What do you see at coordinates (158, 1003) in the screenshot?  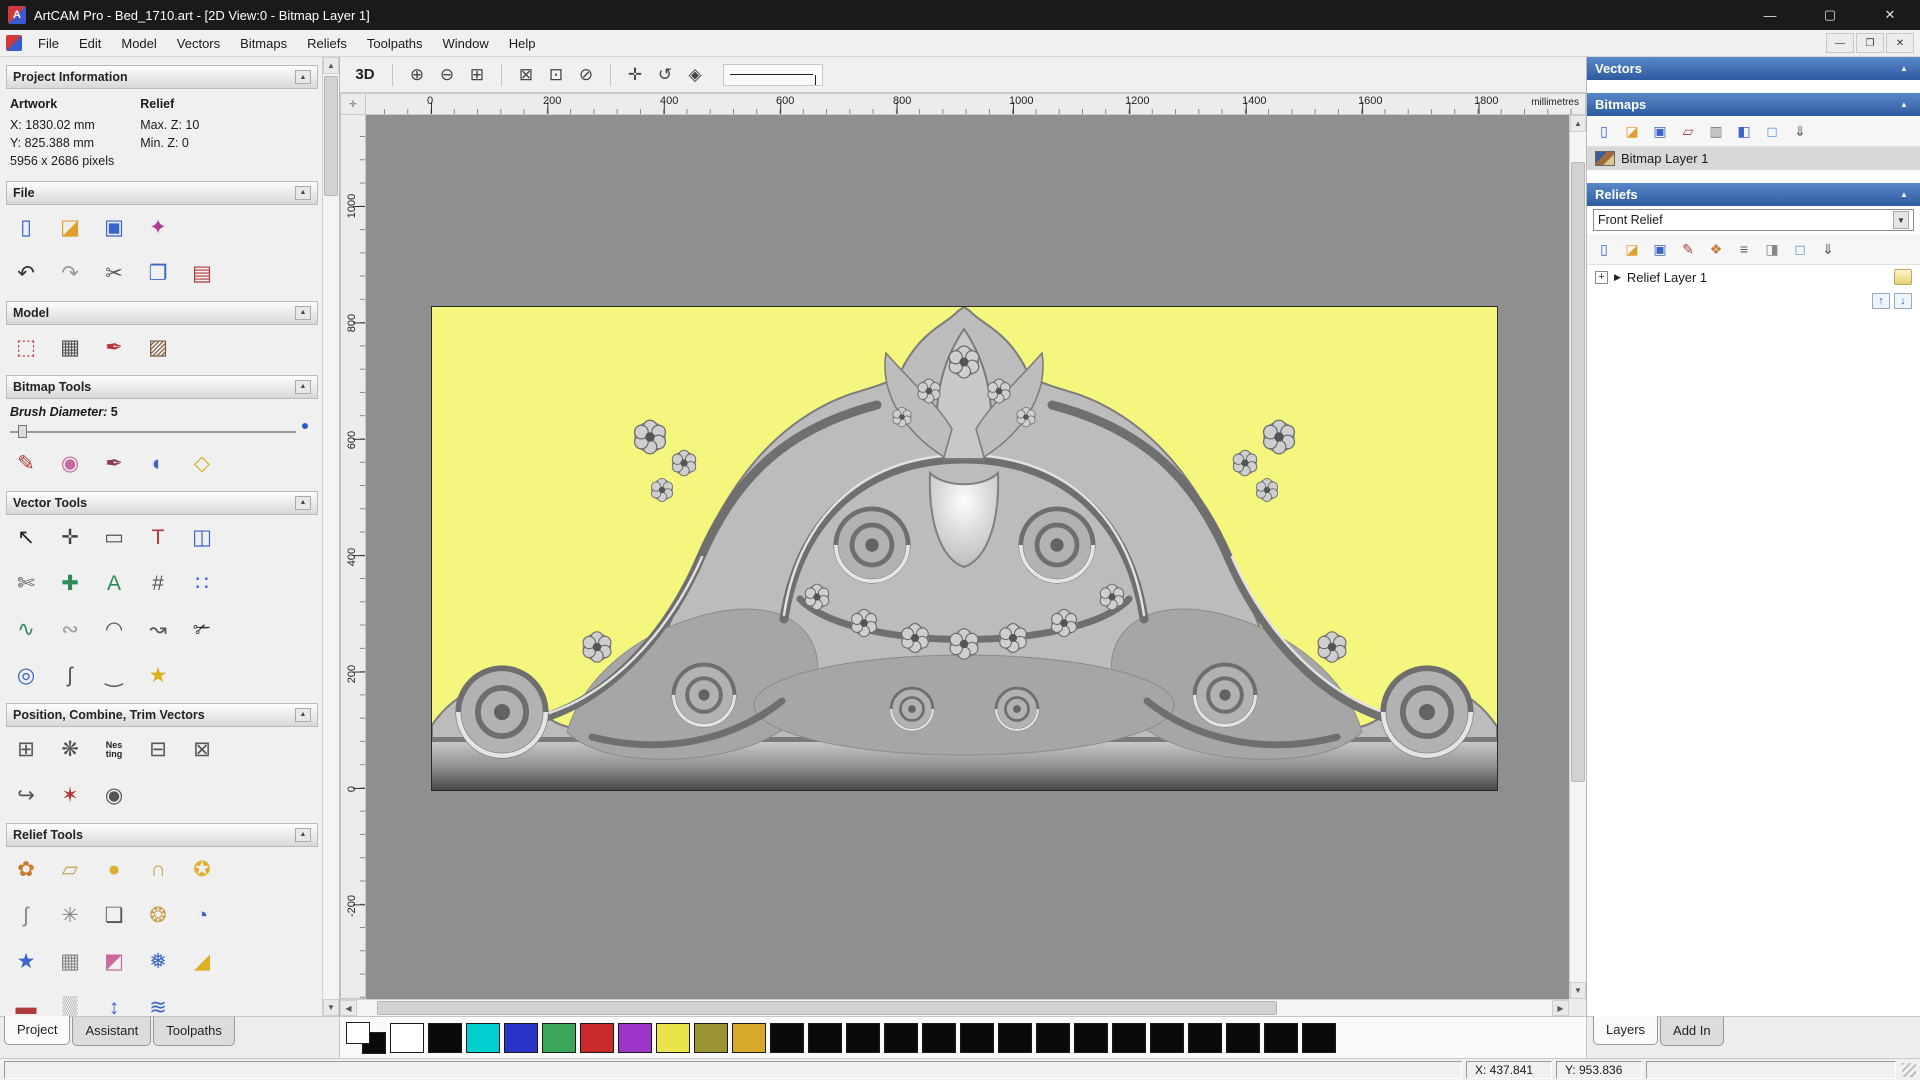 I see `smooth-mask-icon: ≋` at bounding box center [158, 1003].